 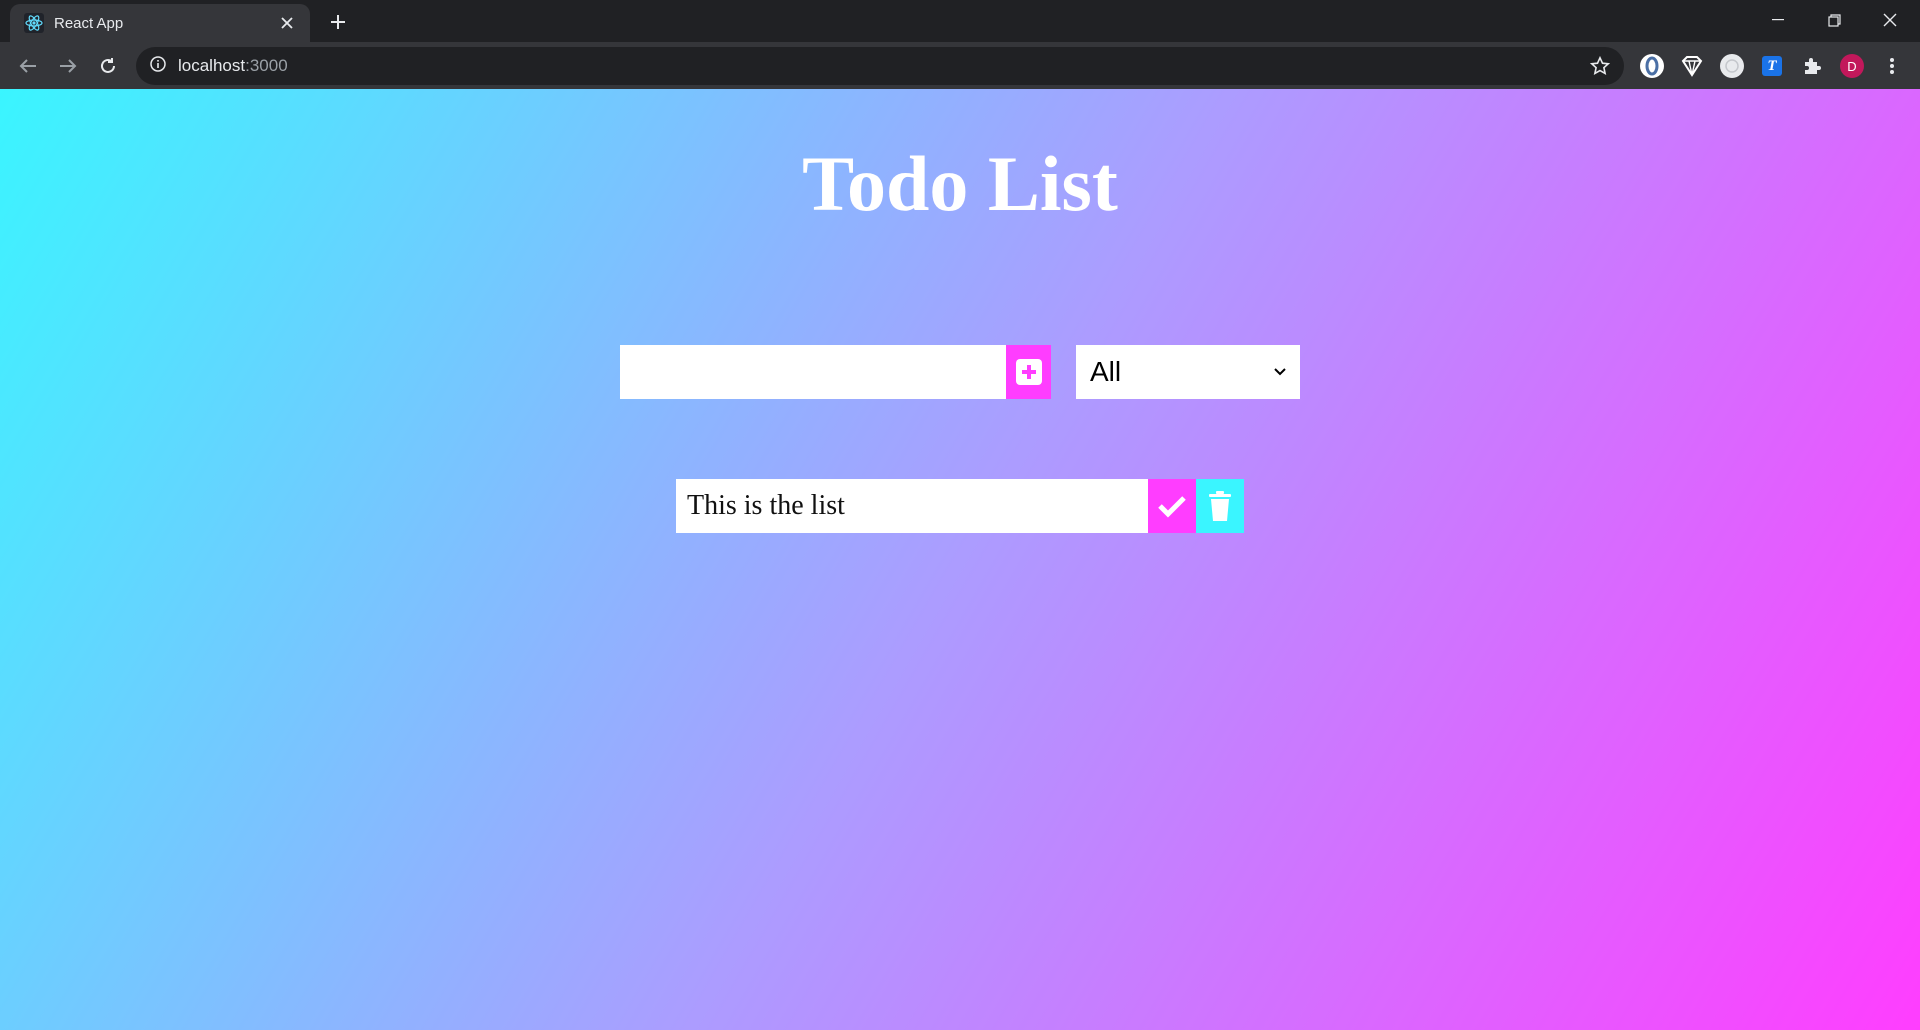 I want to click on close-icon, so click(x=287, y=23).